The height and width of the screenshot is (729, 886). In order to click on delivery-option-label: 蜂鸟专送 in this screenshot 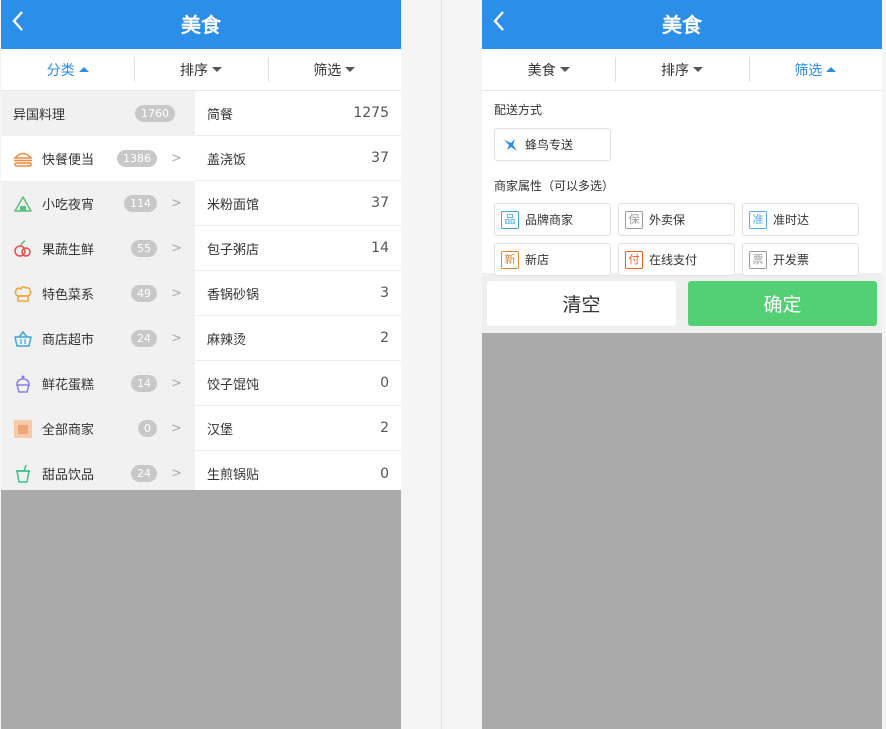, I will do `click(549, 145)`.